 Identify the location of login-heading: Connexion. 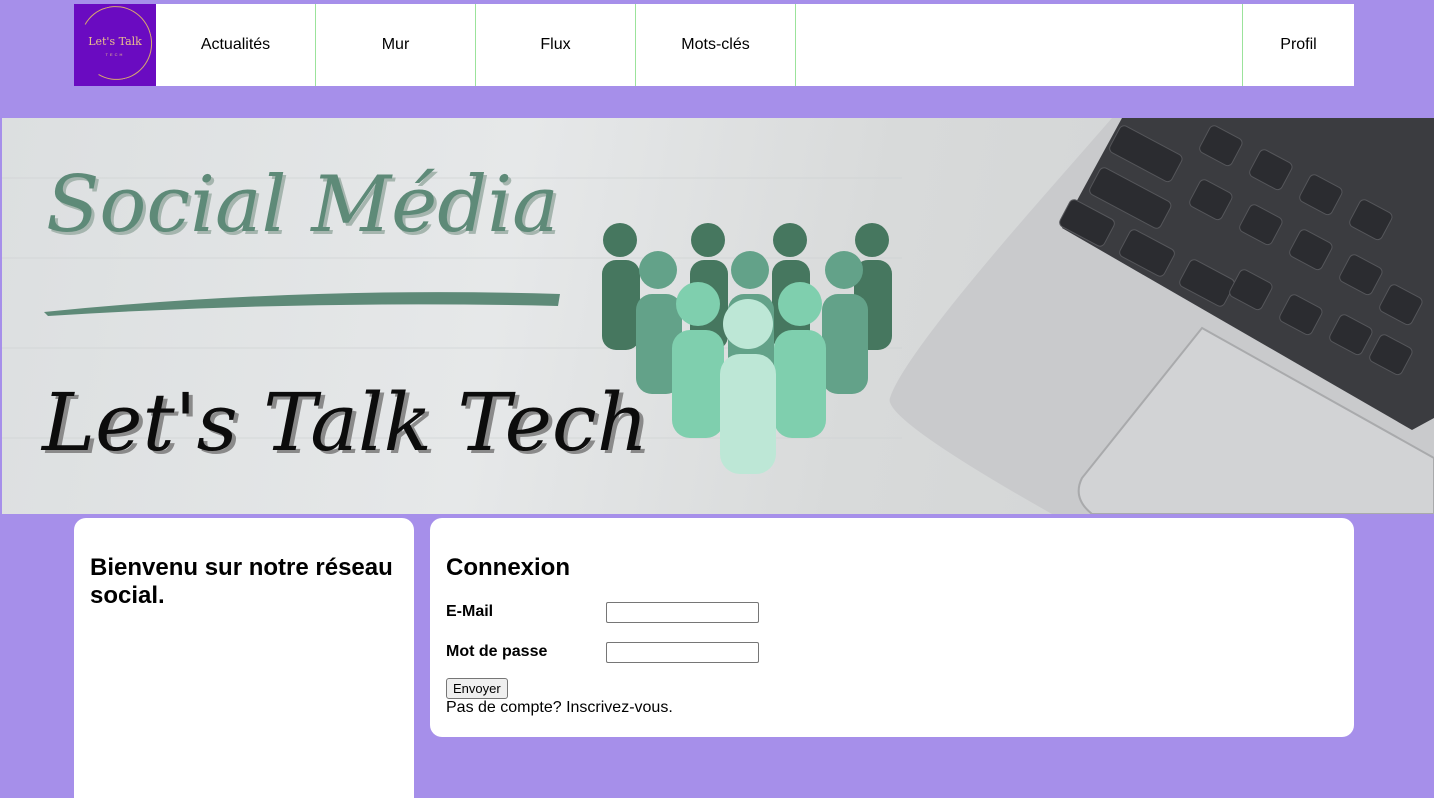
(508, 567).